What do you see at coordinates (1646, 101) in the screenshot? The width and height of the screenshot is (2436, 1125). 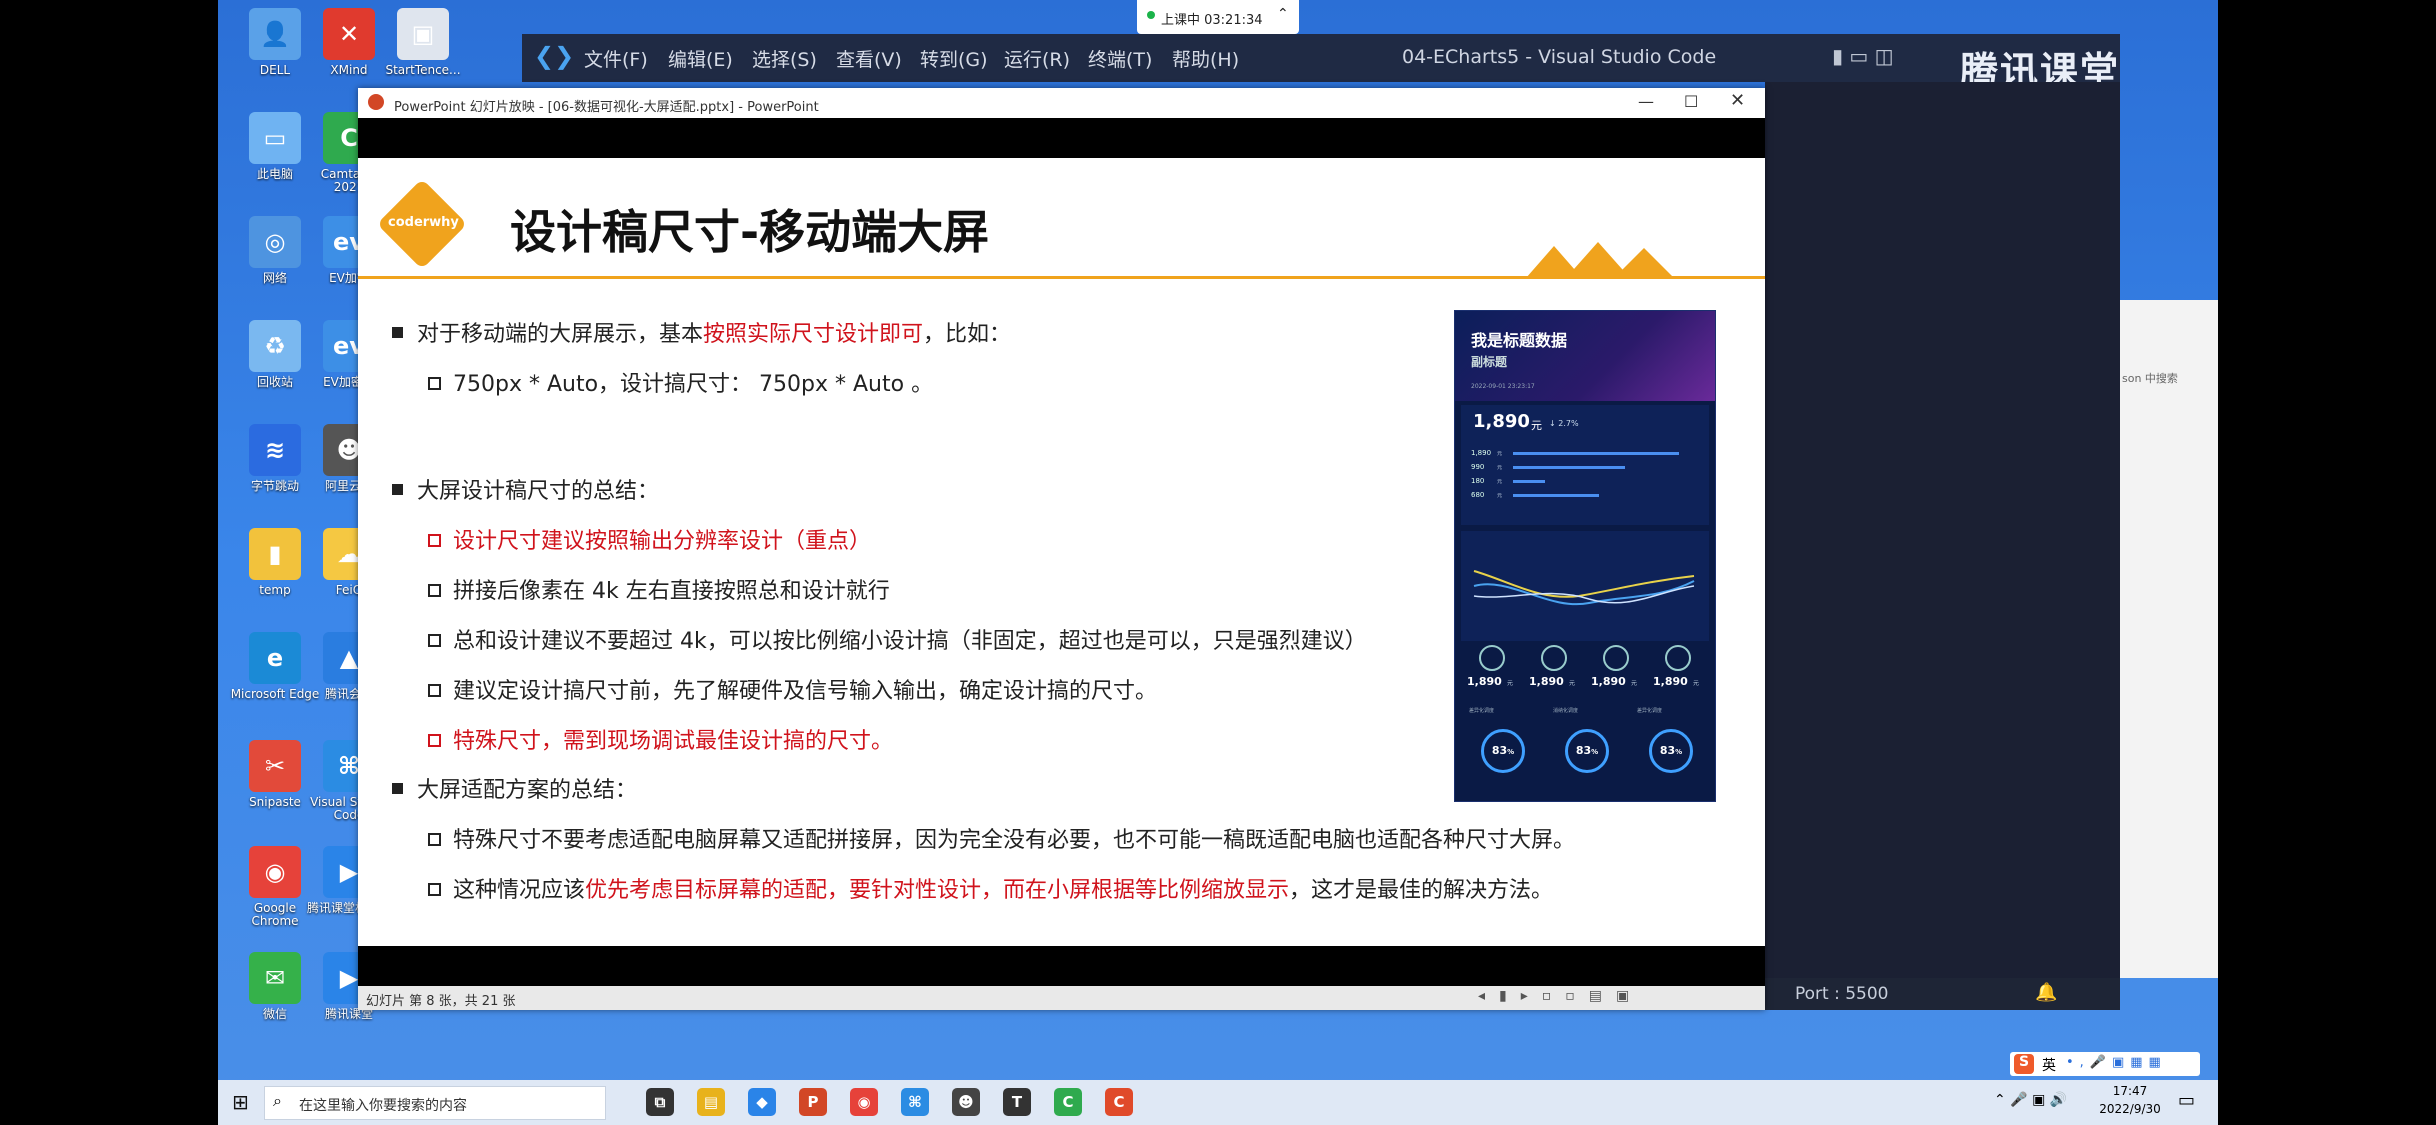 I see `minimize-button: —` at bounding box center [1646, 101].